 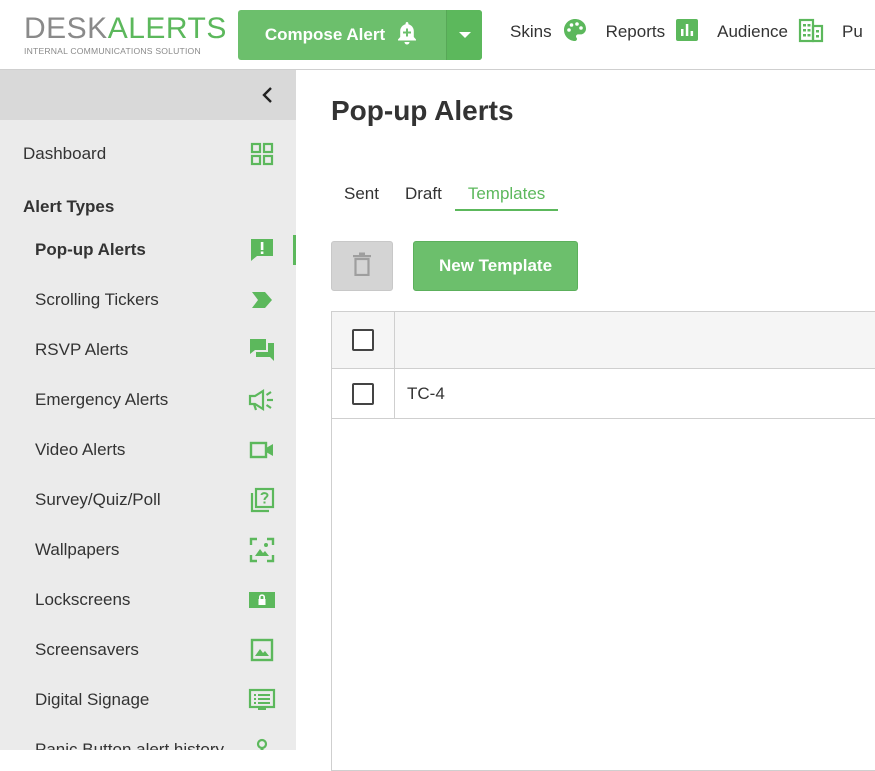 I want to click on tab-draft: Draft, so click(x=423, y=194).